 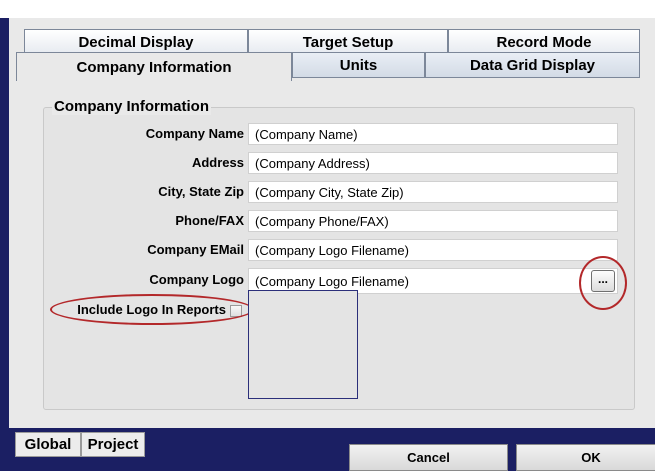 What do you see at coordinates (152, 309) in the screenshot?
I see `include-logo-callout-ellipse` at bounding box center [152, 309].